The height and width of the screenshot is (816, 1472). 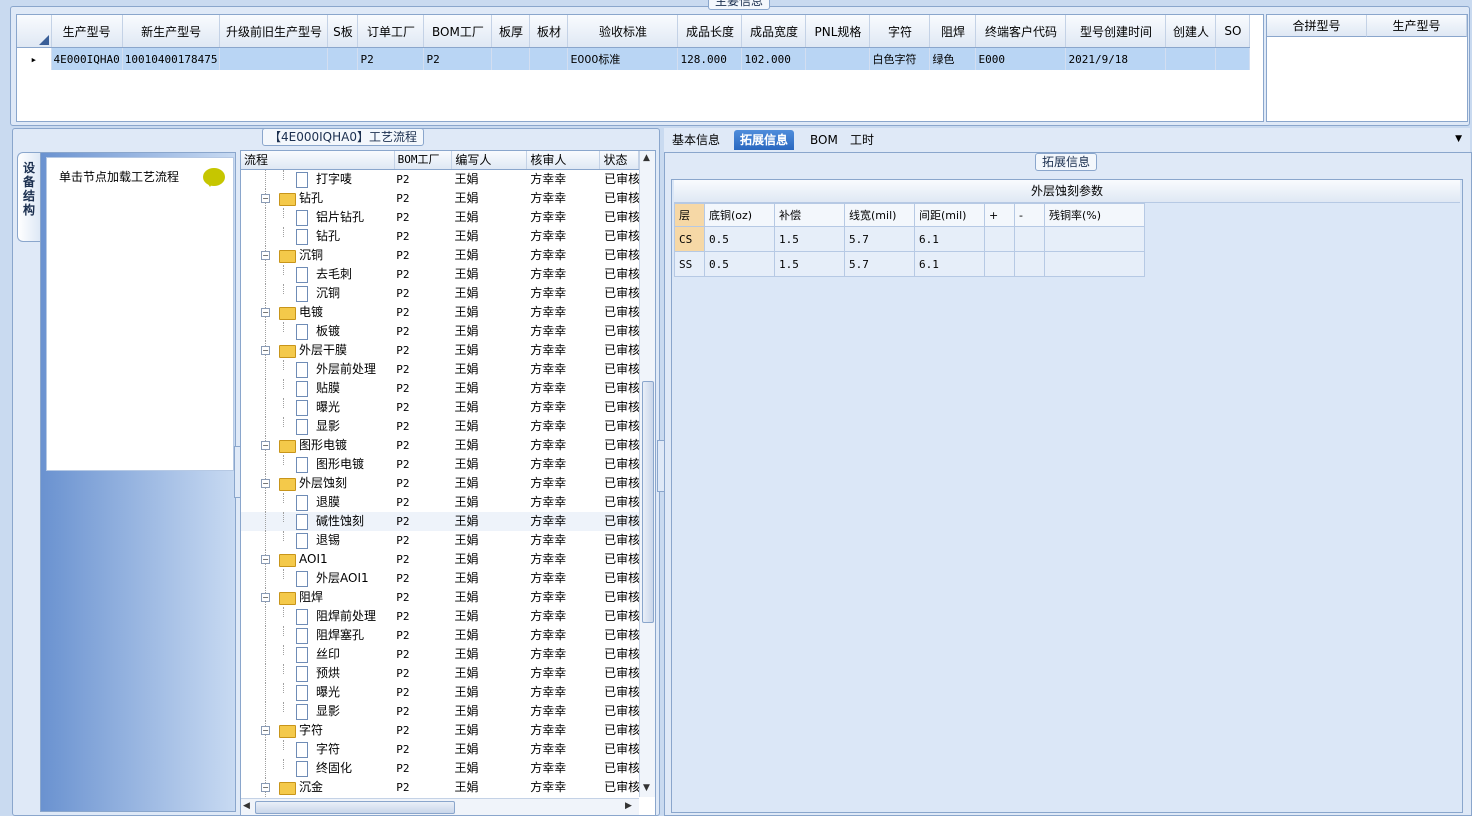 What do you see at coordinates (316, 179) in the screenshot?
I see `tree-node-cell: 打字唛` at bounding box center [316, 179].